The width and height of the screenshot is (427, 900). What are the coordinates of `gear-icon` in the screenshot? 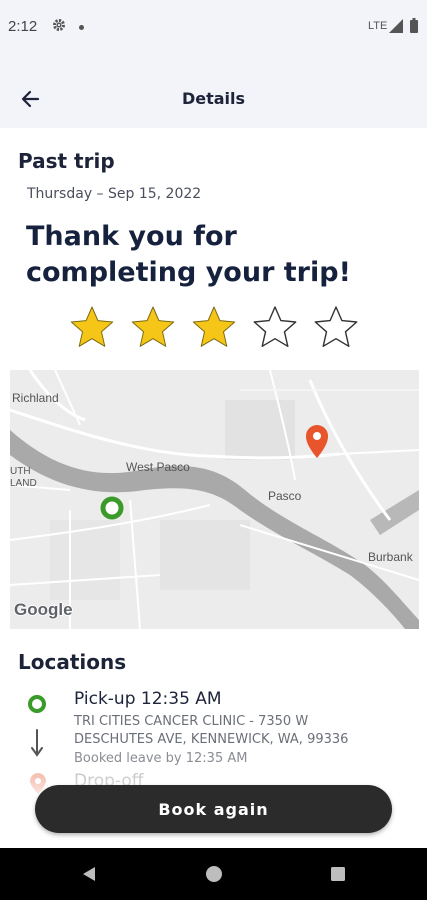 It's located at (59, 25).